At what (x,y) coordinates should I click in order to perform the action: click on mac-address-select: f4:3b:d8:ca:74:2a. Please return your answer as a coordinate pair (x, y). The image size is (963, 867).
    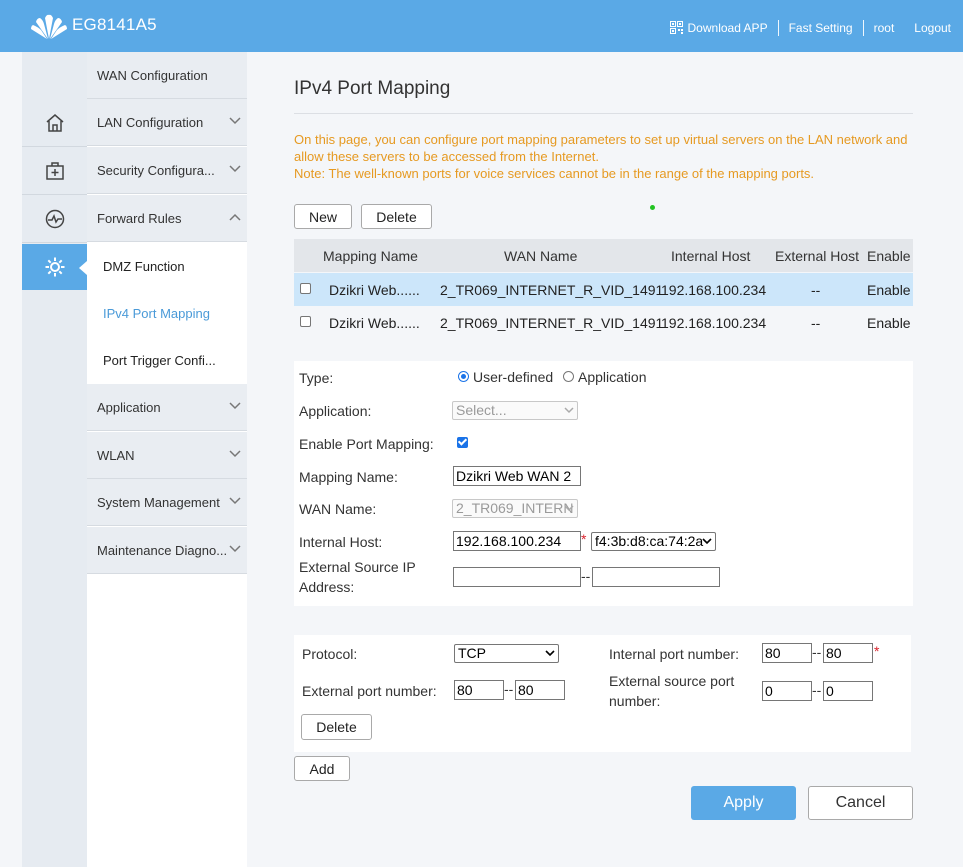
    Looking at the image, I should click on (653, 541).